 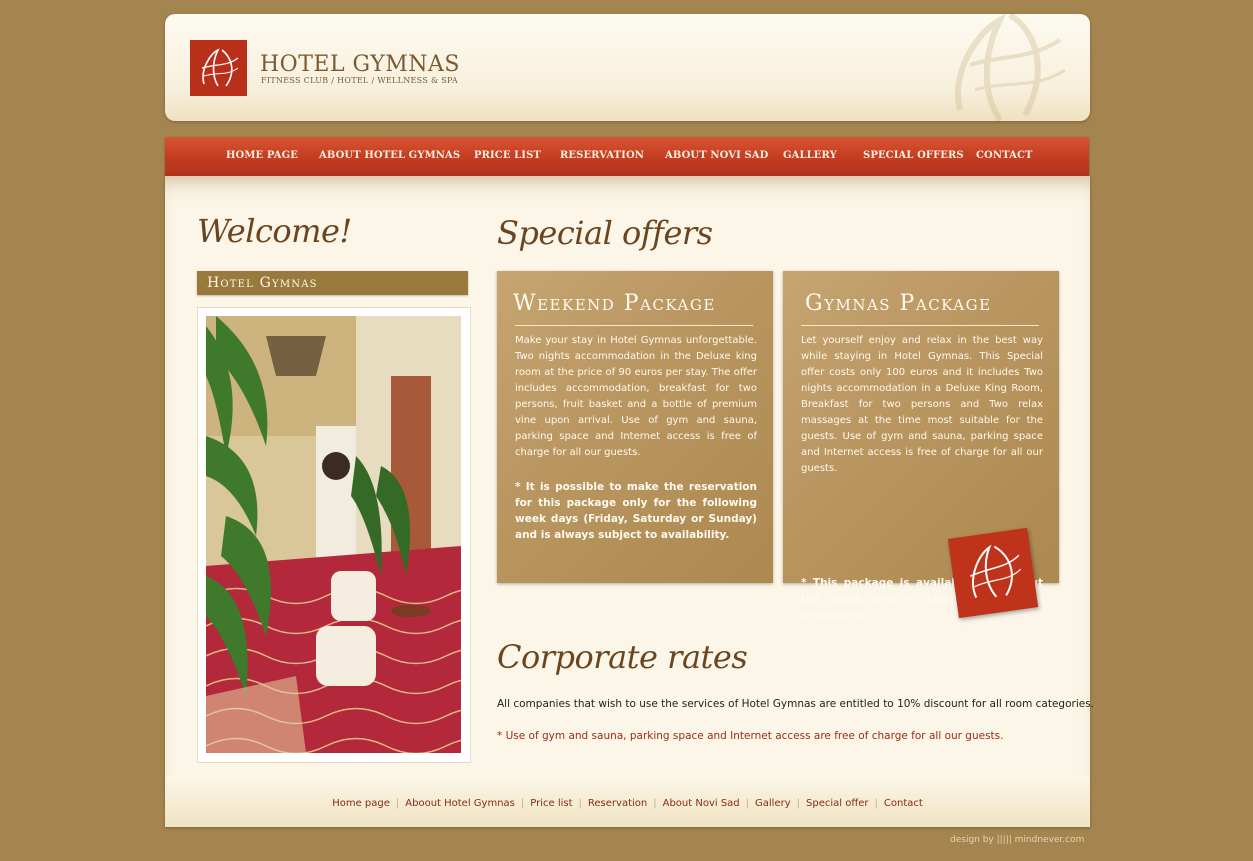 I want to click on offer-title: Weekend Package, so click(x=614, y=303).